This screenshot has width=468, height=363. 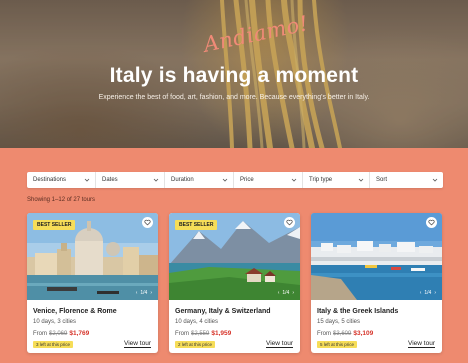 I want to click on tour-title: Italy & the Greek Islands, so click(x=357, y=311).